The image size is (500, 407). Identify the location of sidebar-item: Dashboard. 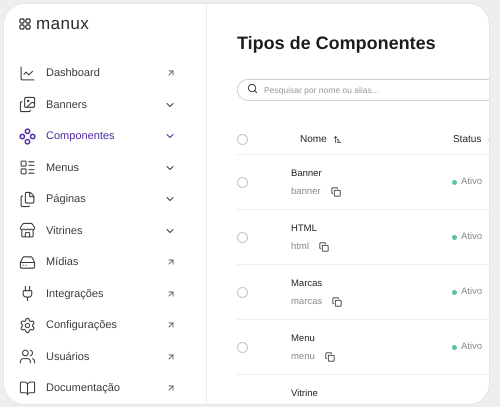
(97, 73).